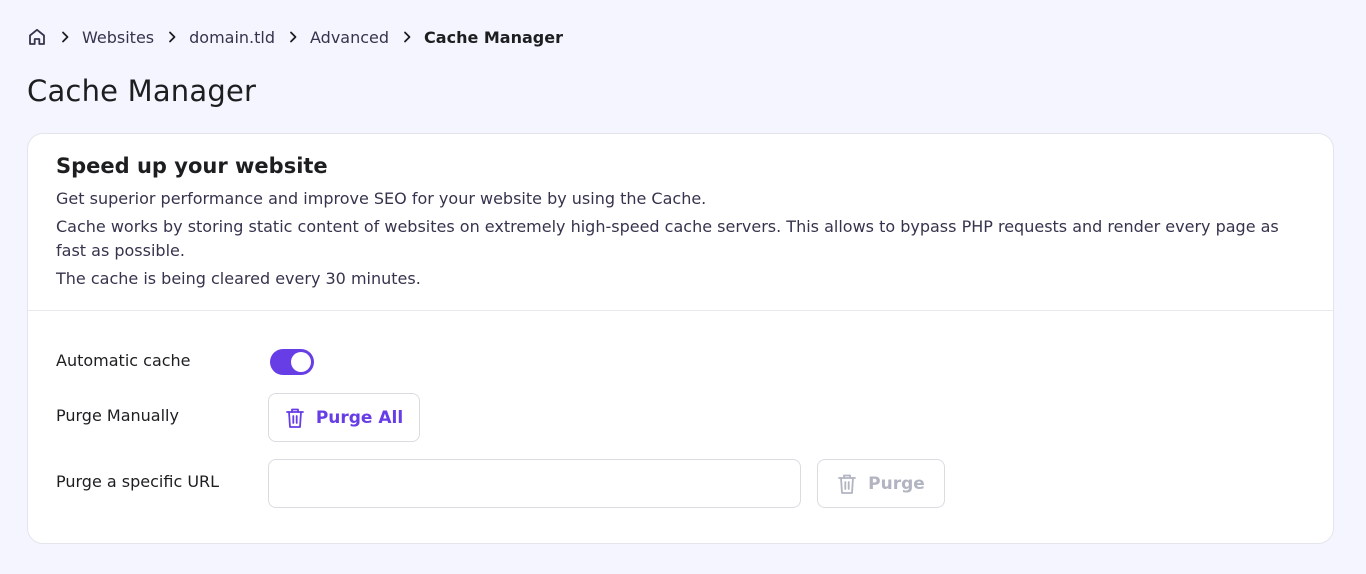 This screenshot has height=574, width=1366. What do you see at coordinates (117, 415) in the screenshot?
I see `purge-manually-label: Purge Manually` at bounding box center [117, 415].